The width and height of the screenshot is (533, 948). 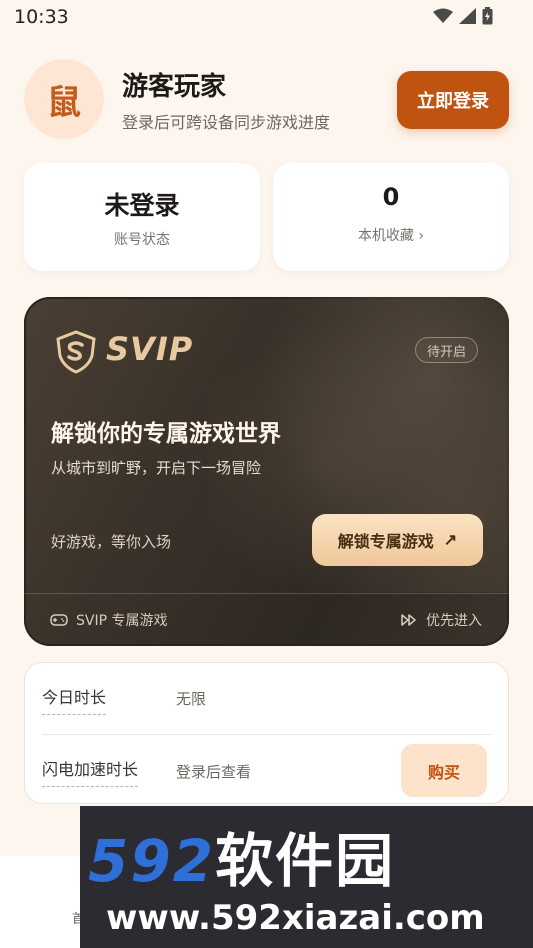 I want to click on svip-games-label: SVIP 专属游戏, so click(x=122, y=621).